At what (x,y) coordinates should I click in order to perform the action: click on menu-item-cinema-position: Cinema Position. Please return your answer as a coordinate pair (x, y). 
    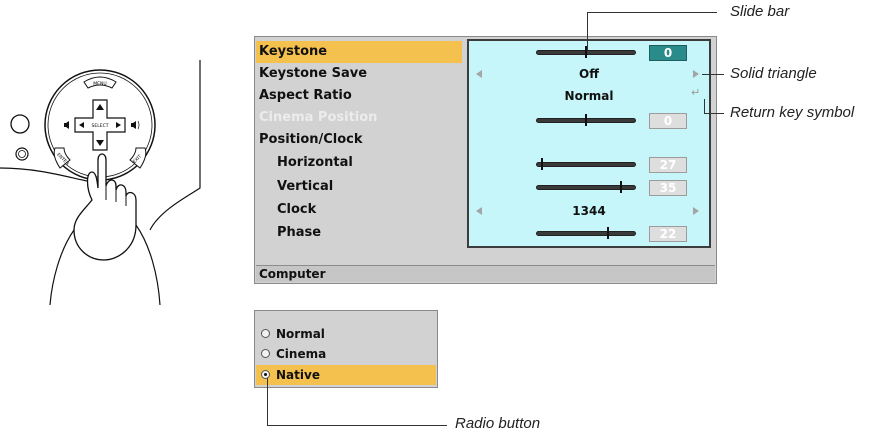
    Looking at the image, I should click on (318, 117).